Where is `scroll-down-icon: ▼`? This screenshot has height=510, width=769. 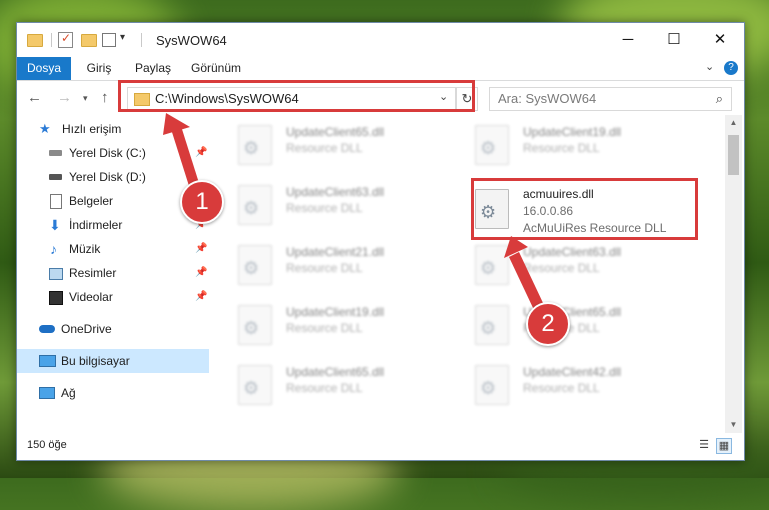 scroll-down-icon: ▼ is located at coordinates (733, 425).